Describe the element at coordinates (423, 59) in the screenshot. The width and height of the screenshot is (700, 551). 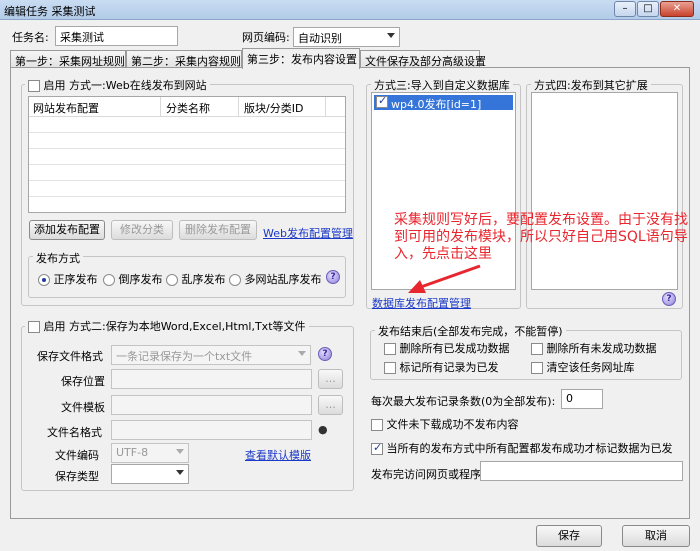
I see `tab-file-advanced: 文件保存及部分高级设置` at that location.